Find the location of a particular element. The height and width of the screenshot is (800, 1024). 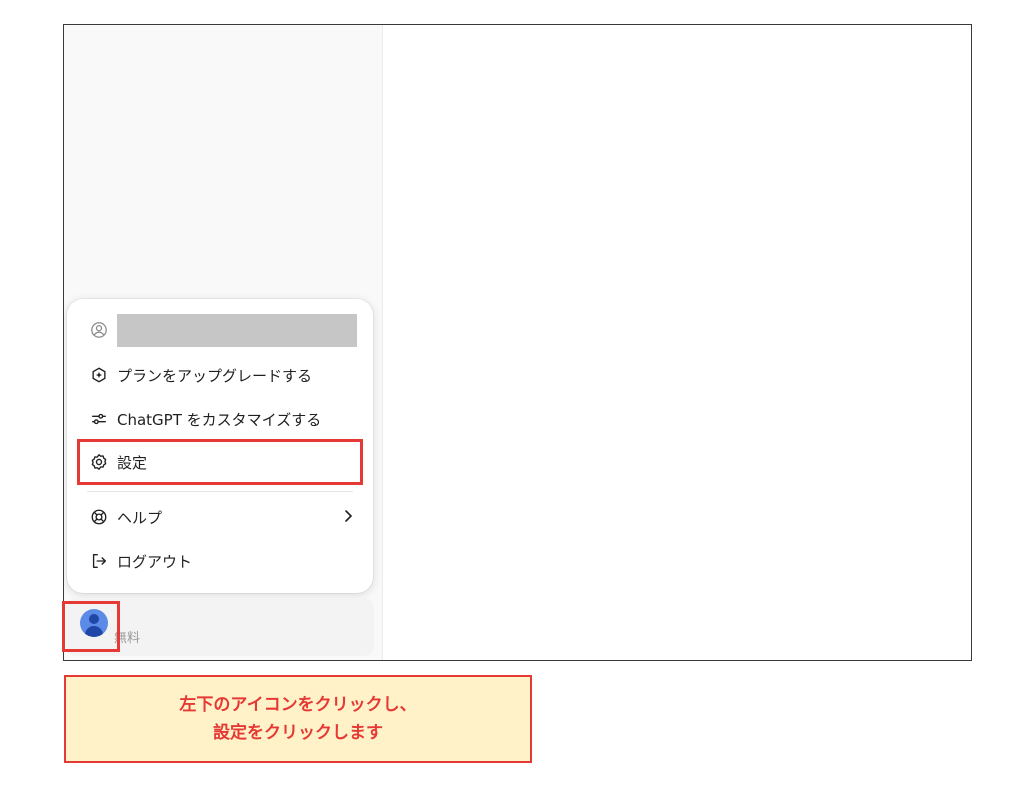

instruction-line-1: 左下のアイコンをクリックし、 is located at coordinates (298, 705).